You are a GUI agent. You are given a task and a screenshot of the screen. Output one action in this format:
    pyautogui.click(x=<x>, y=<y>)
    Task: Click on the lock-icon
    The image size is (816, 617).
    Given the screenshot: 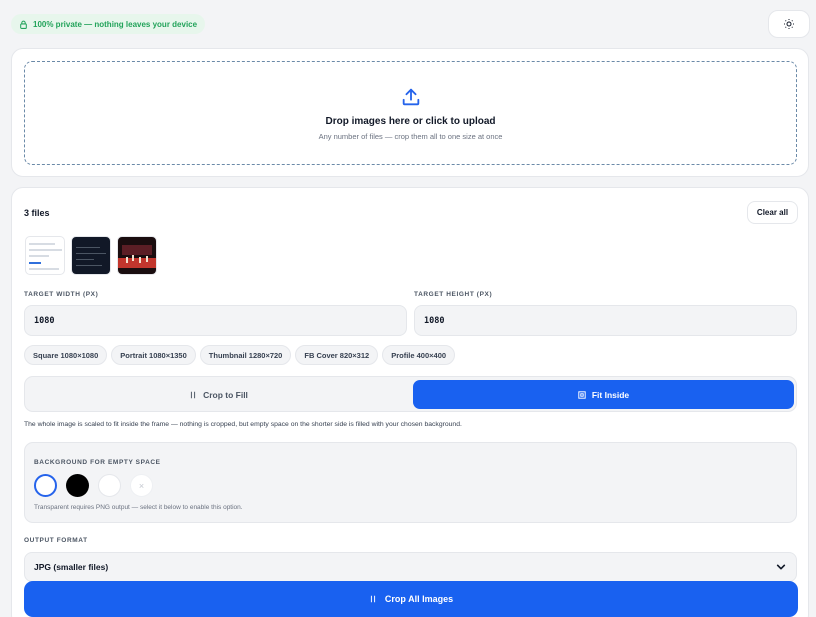 What is the action you would take?
    pyautogui.click(x=23, y=24)
    